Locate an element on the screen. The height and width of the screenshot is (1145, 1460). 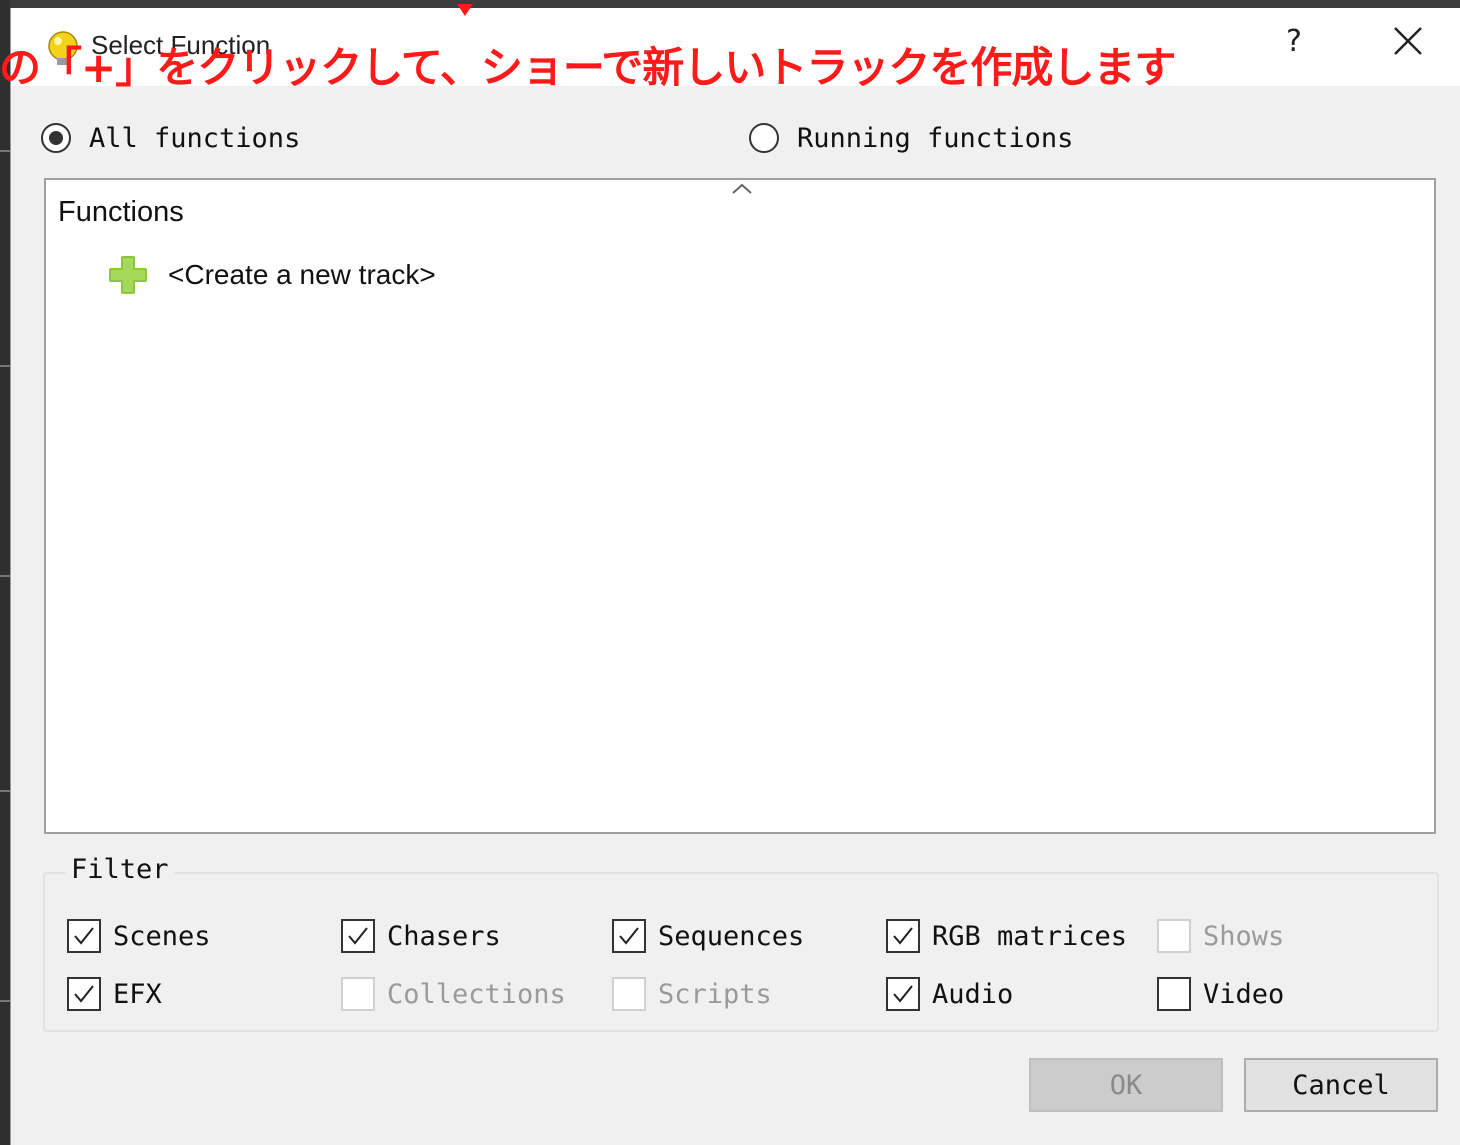
functions-column-header: Functions is located at coordinates (121, 212).